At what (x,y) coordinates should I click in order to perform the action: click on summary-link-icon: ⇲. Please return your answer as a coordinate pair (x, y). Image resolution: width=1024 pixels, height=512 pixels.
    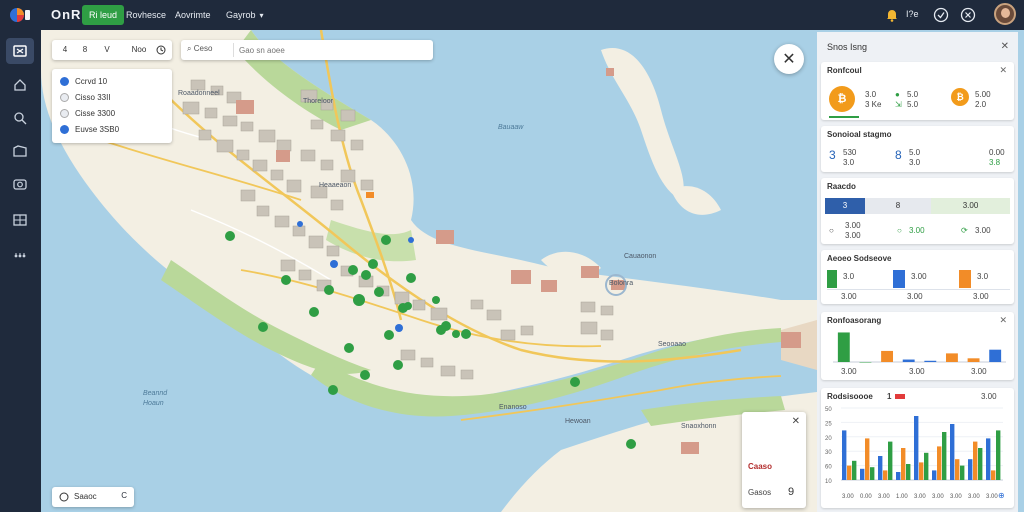
    Looking at the image, I should click on (898, 104).